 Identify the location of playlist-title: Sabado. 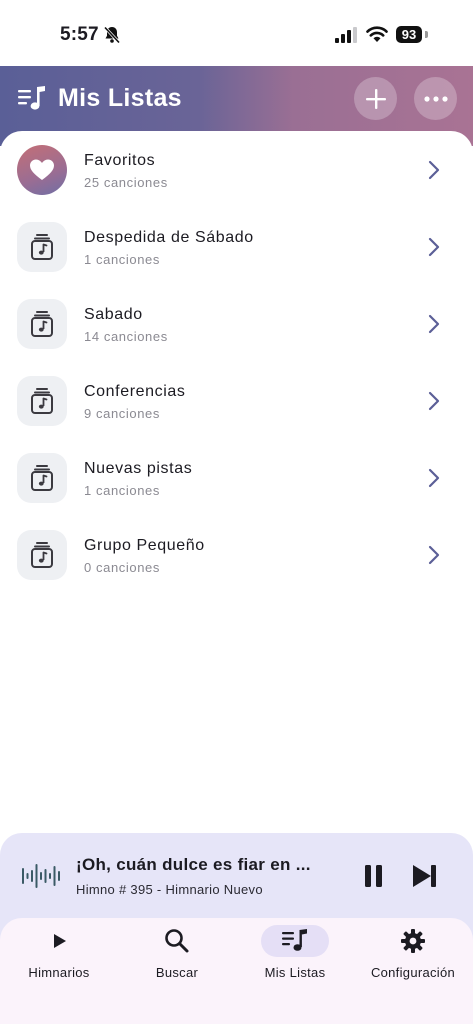
(113, 314).